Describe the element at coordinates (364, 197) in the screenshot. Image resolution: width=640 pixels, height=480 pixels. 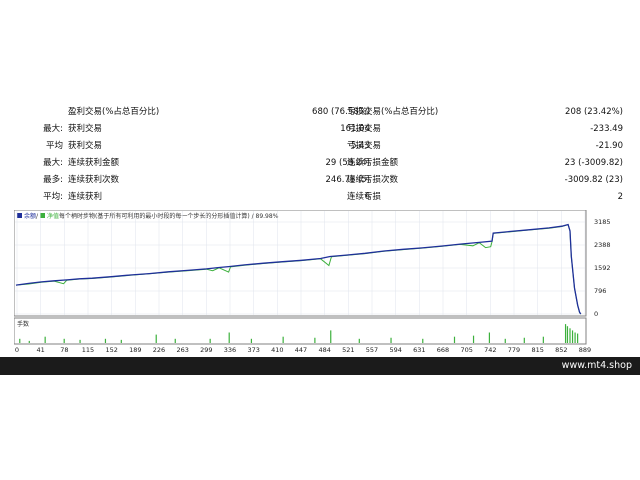
I see `stats-row-label2: 连续亏损` at that location.